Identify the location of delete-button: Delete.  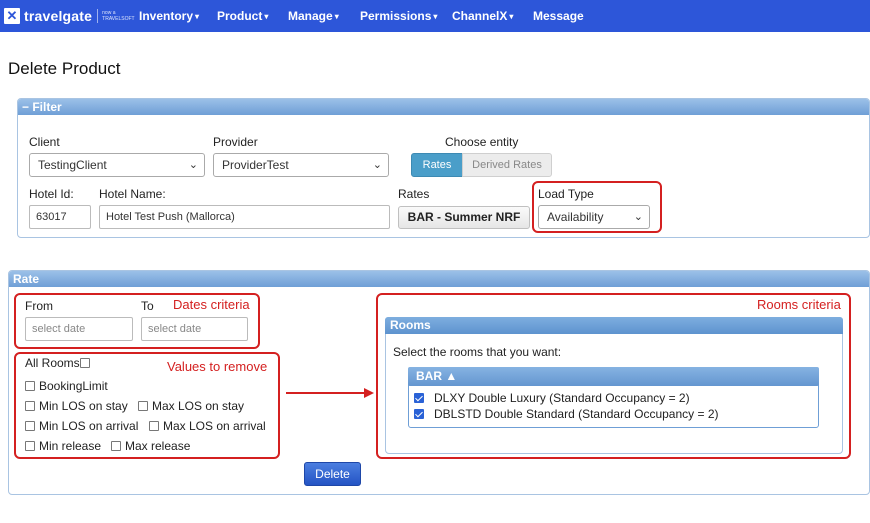
(332, 474).